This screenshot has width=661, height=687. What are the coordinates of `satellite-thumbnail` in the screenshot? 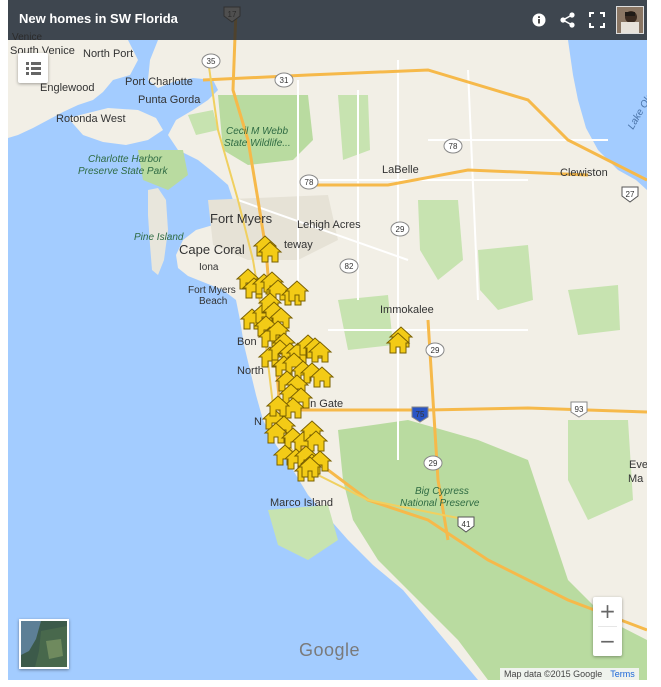 It's located at (44, 644).